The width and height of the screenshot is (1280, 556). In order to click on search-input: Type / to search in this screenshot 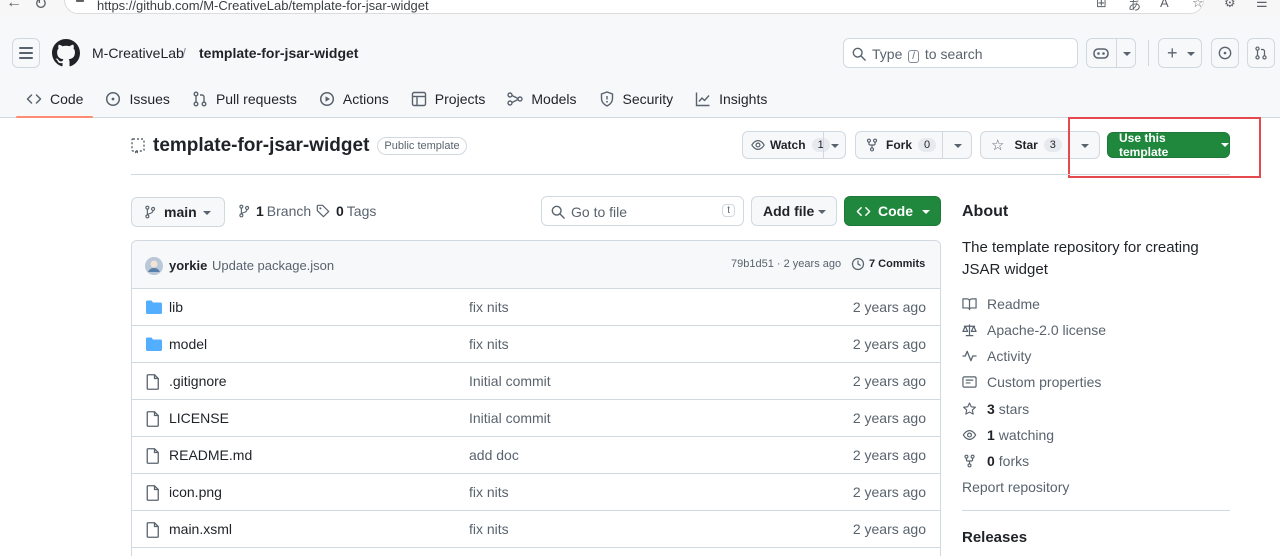, I will do `click(960, 53)`.